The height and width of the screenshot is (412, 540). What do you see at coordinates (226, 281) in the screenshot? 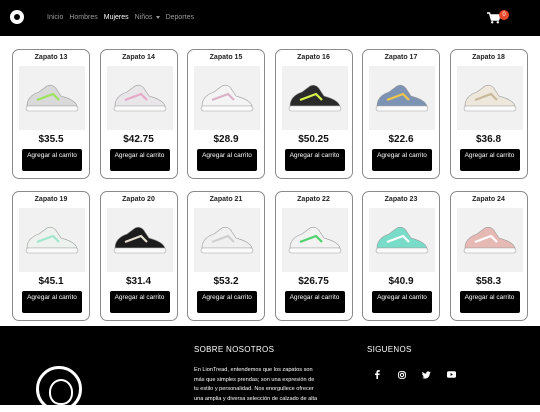
I see `product-price: $53.2` at bounding box center [226, 281].